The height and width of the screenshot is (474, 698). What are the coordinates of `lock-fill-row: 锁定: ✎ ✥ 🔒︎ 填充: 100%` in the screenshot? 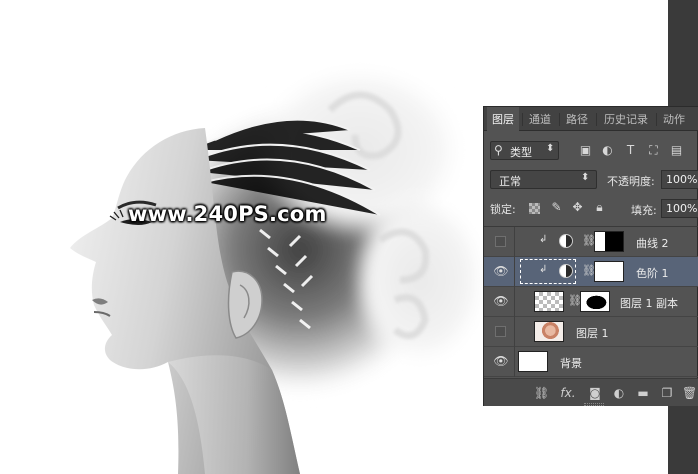 It's located at (591, 208).